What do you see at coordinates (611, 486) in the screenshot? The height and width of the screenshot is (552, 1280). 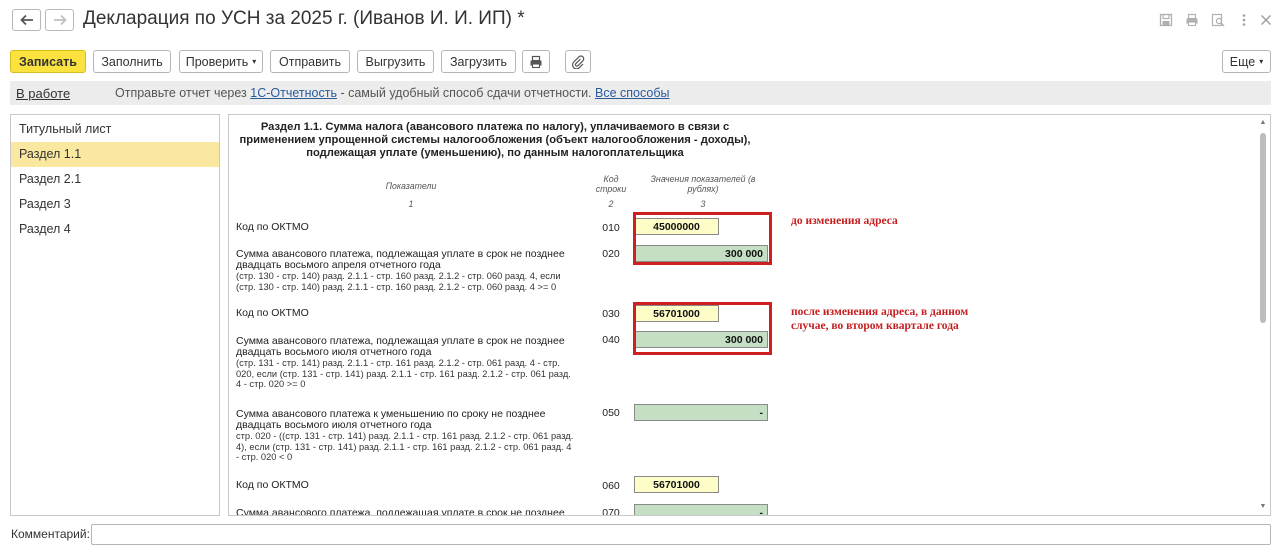 I see `row-060-code: 060` at bounding box center [611, 486].